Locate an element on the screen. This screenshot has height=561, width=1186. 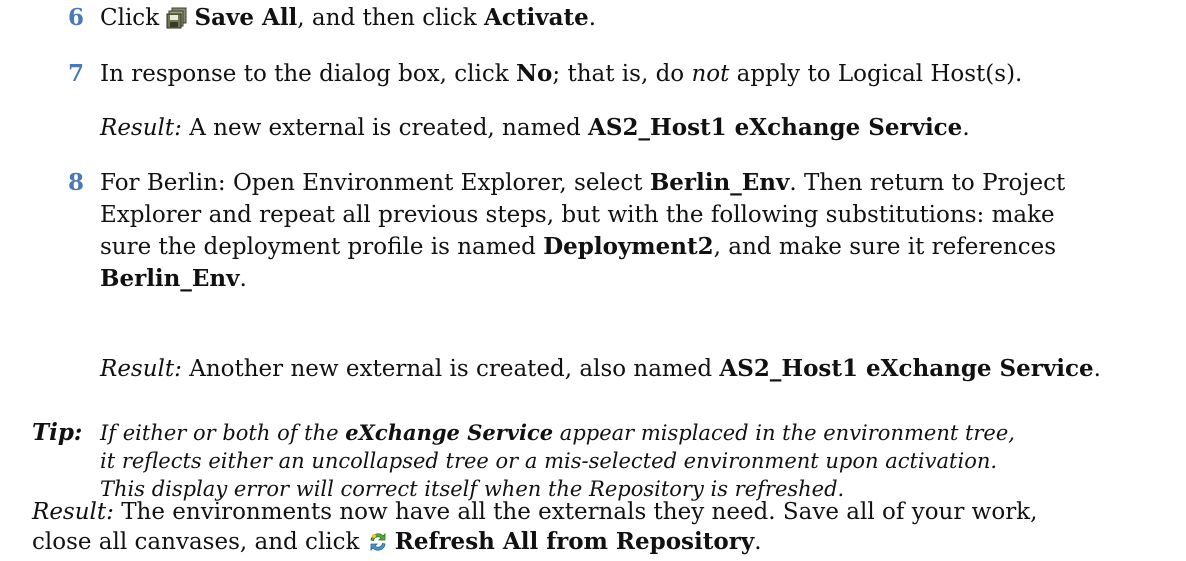
step-number: 6 is located at coordinates (76, 17).